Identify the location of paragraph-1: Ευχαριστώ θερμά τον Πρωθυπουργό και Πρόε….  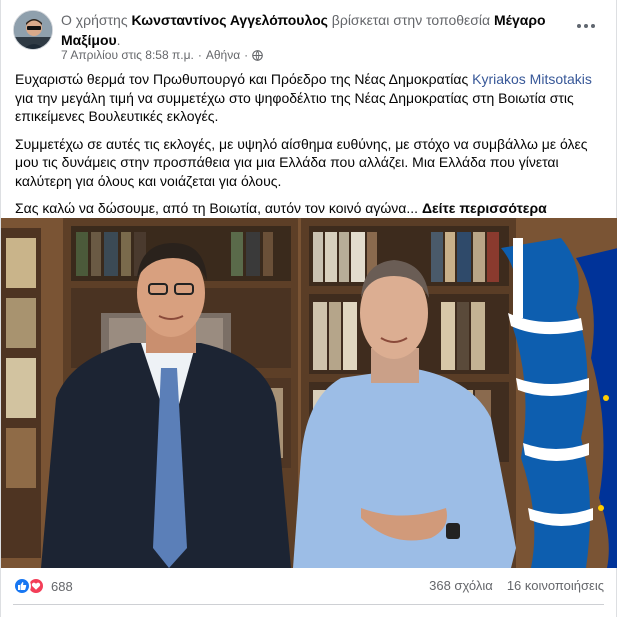
(310, 98).